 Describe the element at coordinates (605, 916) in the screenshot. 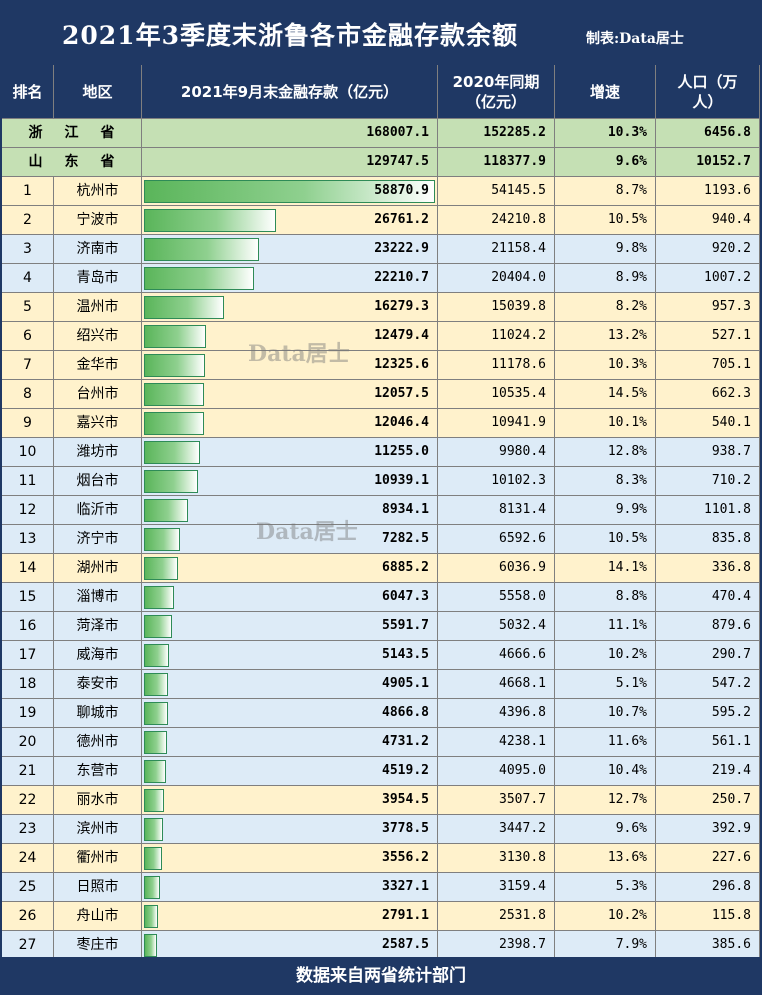

I see `growth-cell: 10.2%` at that location.